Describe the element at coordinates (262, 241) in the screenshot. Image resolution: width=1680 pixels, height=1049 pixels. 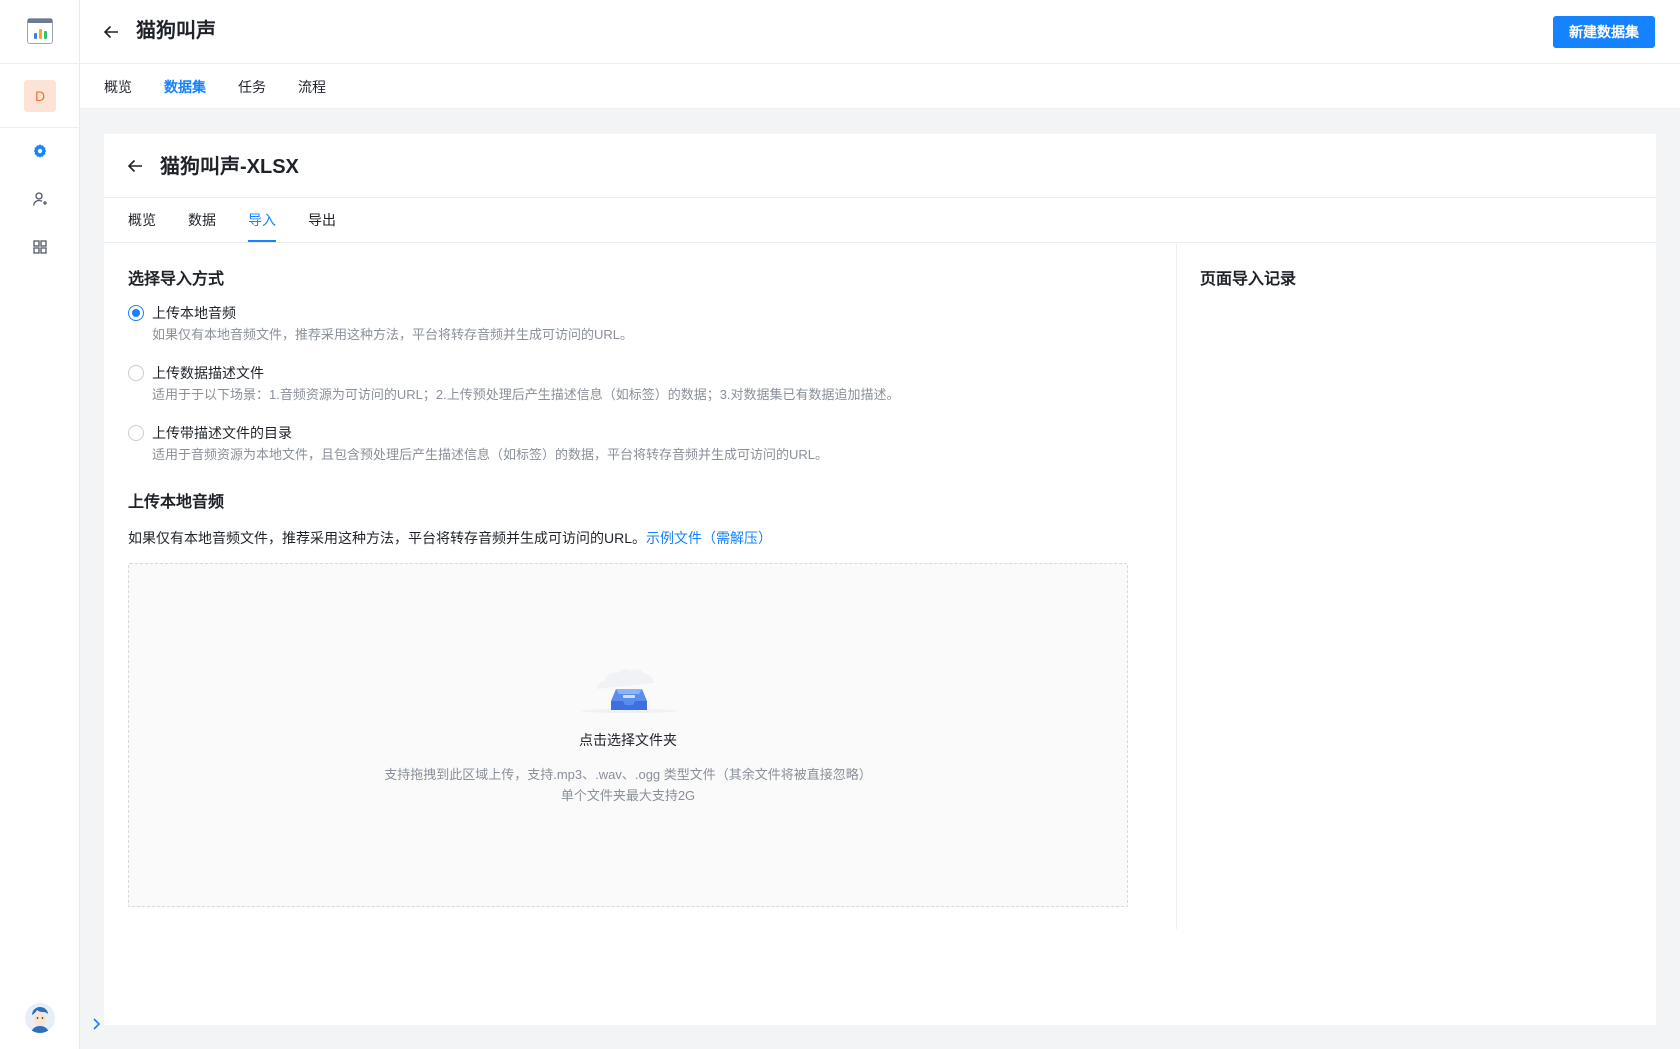
I see `active-tab-indicator` at that location.